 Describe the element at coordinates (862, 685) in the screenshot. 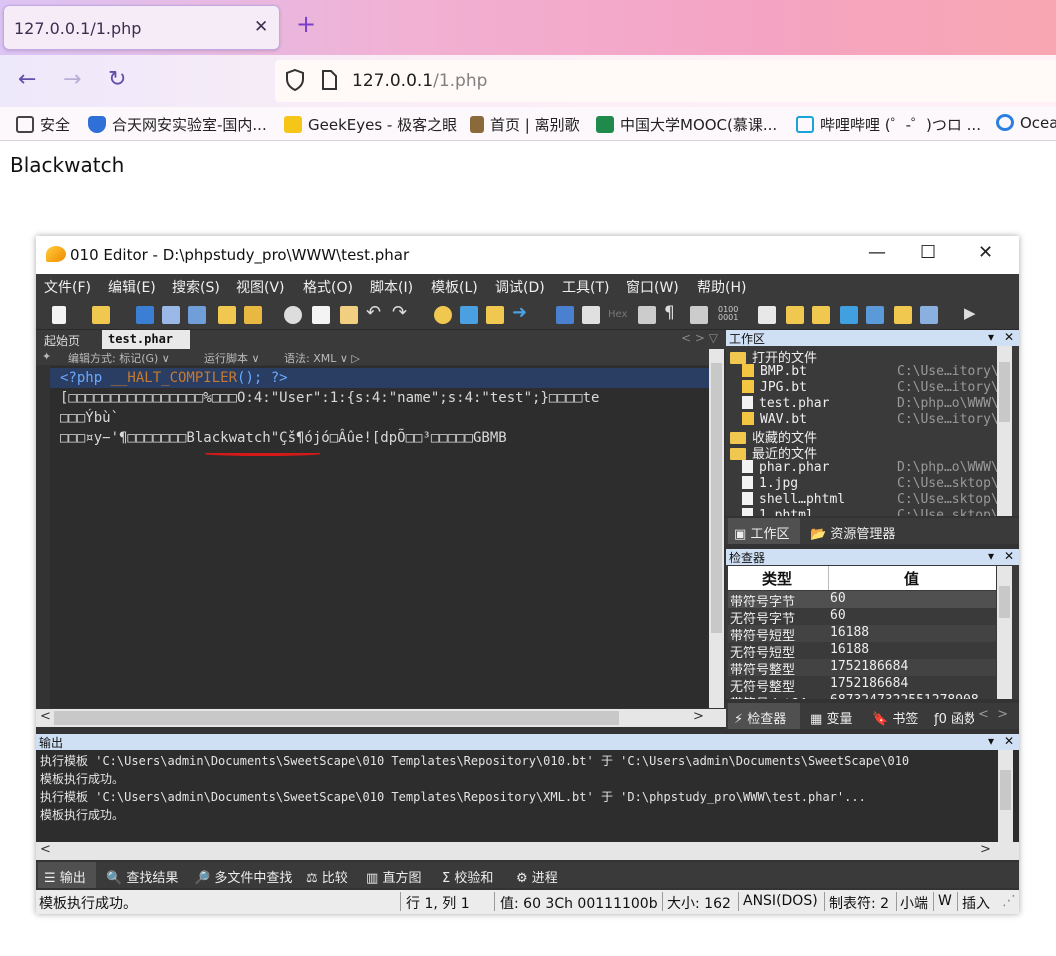

I see `inspector-row: 无符号整型 1752186684` at that location.